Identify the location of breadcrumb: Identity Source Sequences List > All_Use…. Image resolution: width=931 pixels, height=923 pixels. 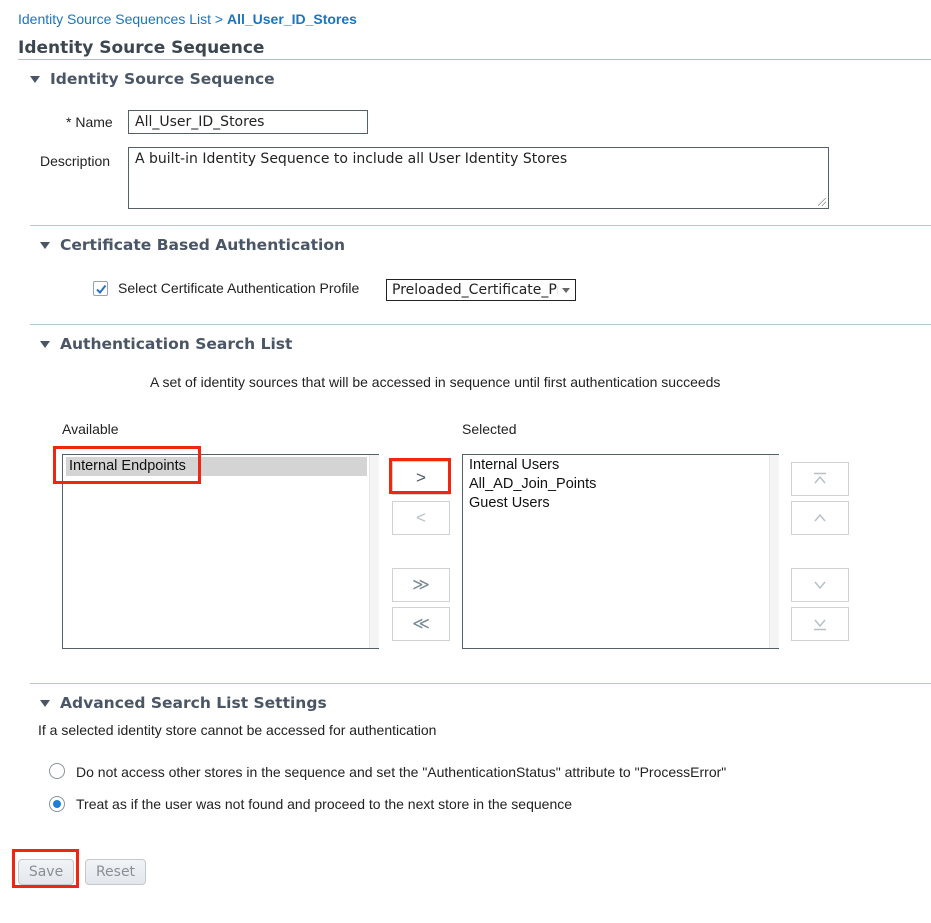
(187, 19).